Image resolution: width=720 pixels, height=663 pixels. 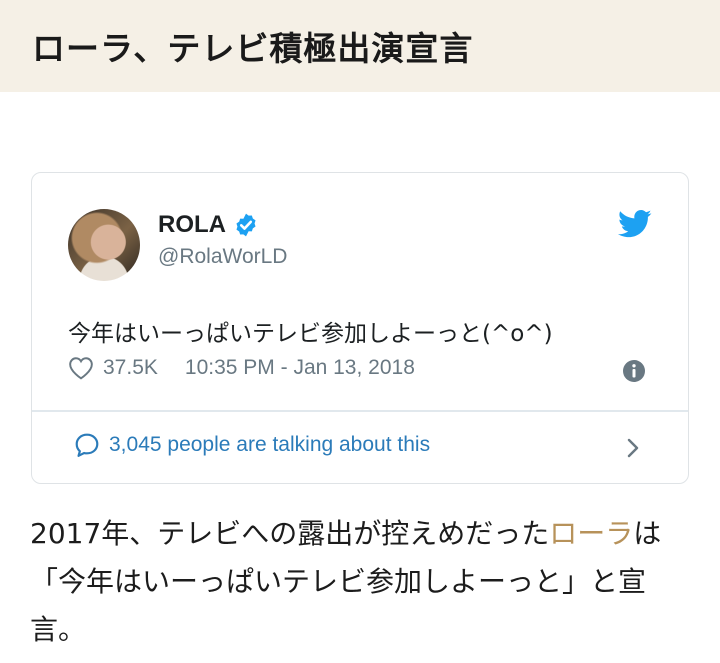 I want to click on twitter-bird-icon, so click(x=635, y=224).